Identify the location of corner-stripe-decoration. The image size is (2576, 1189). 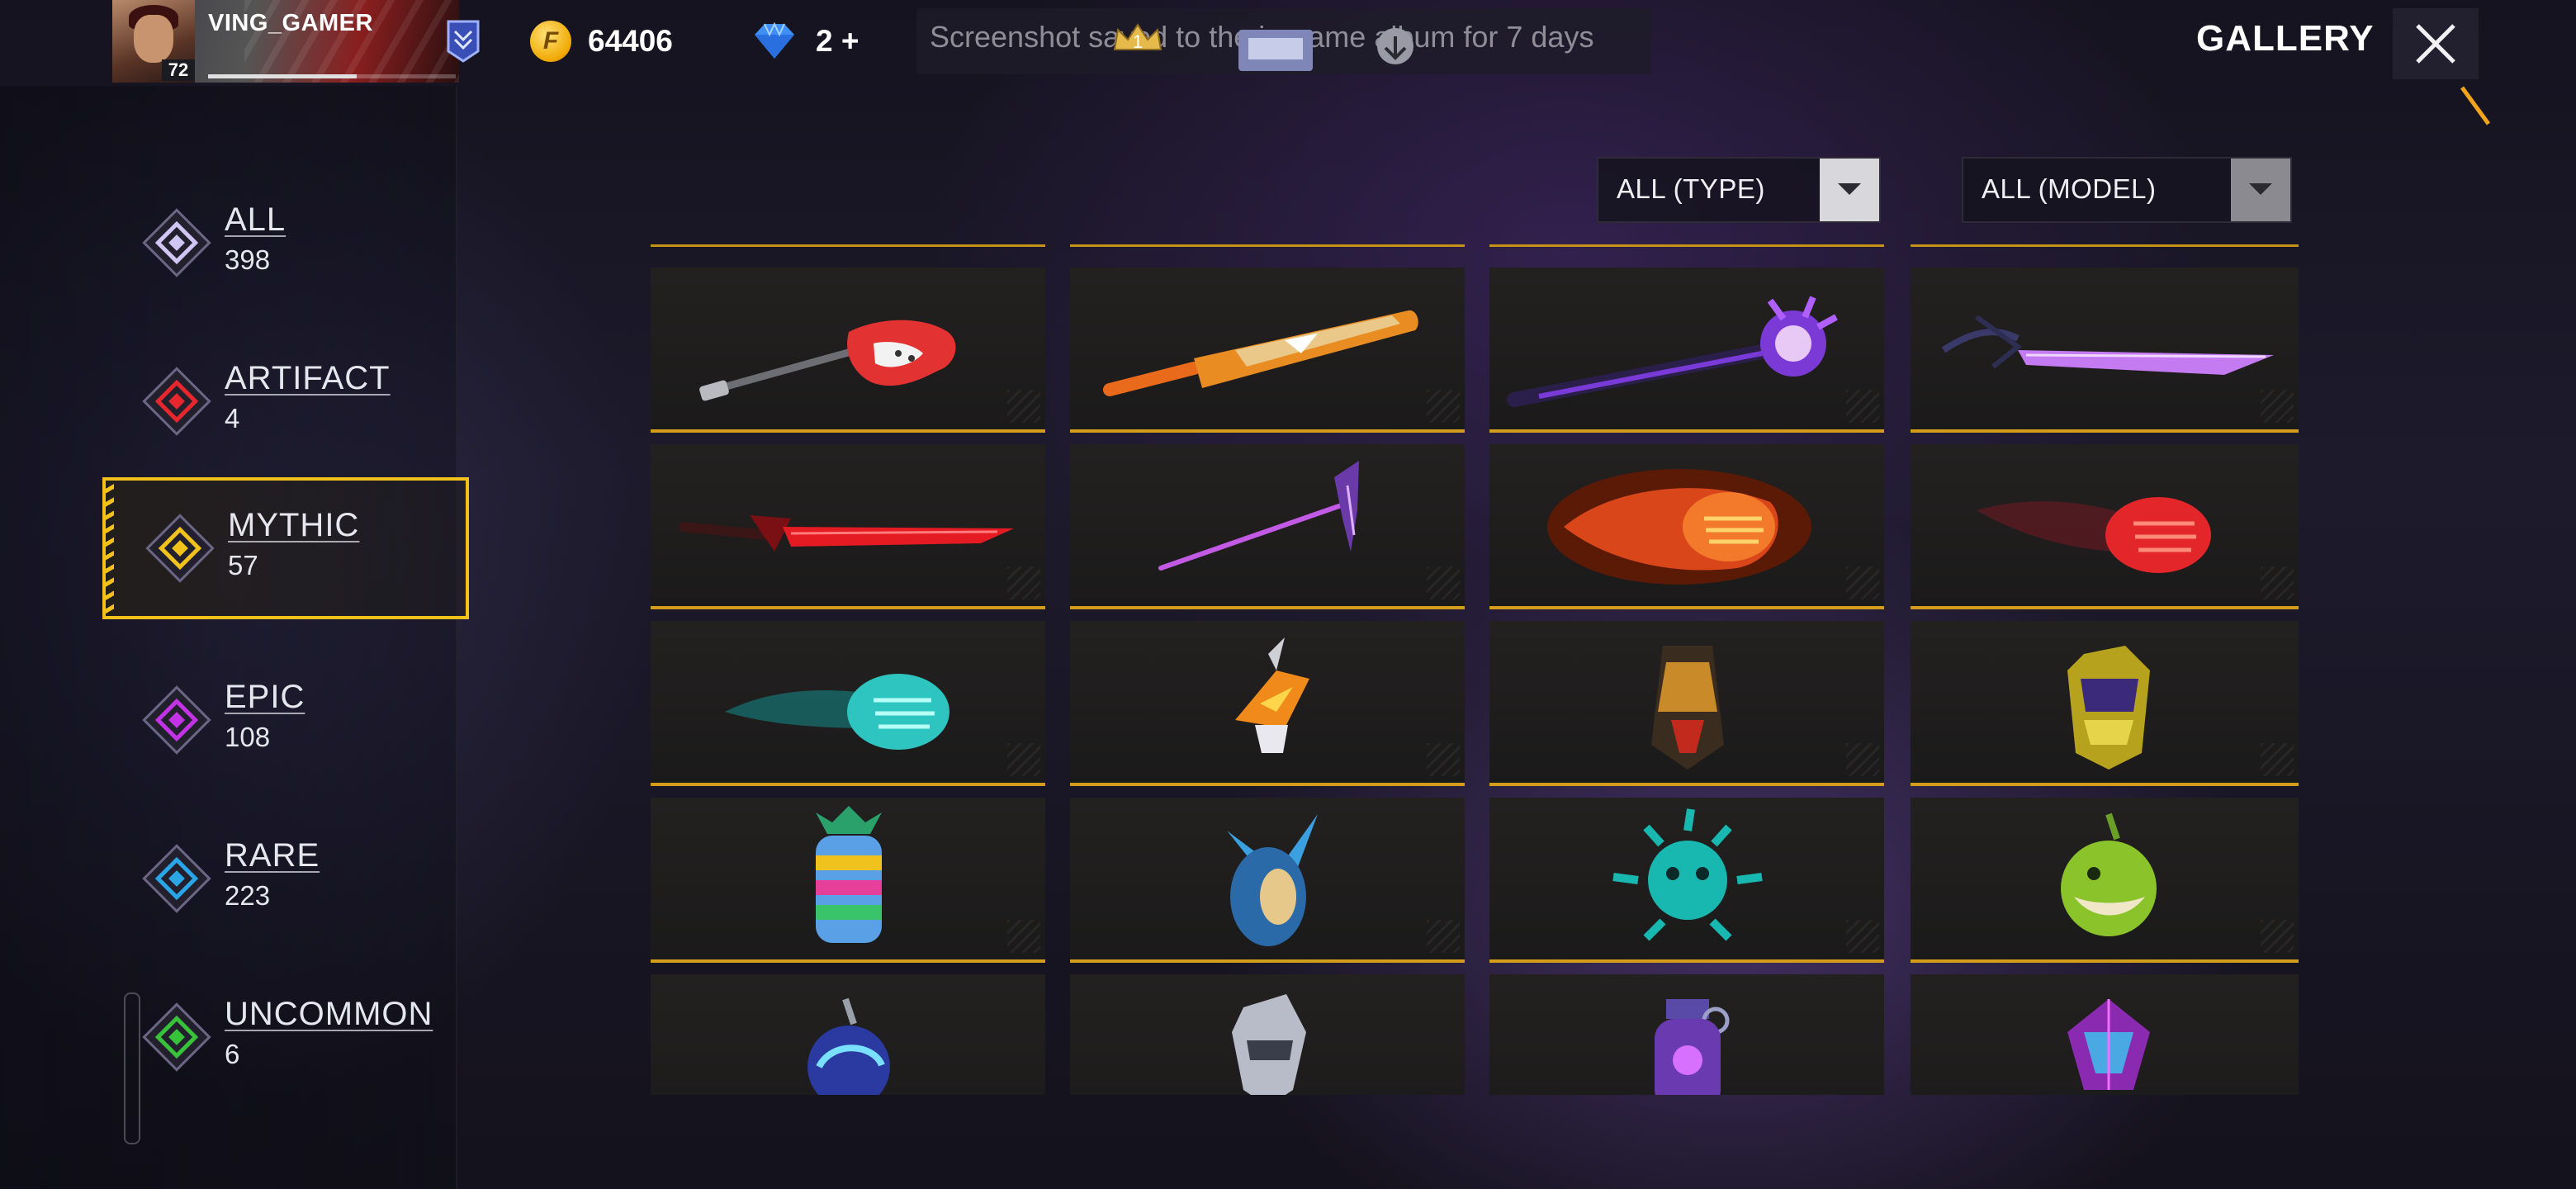
(2475, 106).